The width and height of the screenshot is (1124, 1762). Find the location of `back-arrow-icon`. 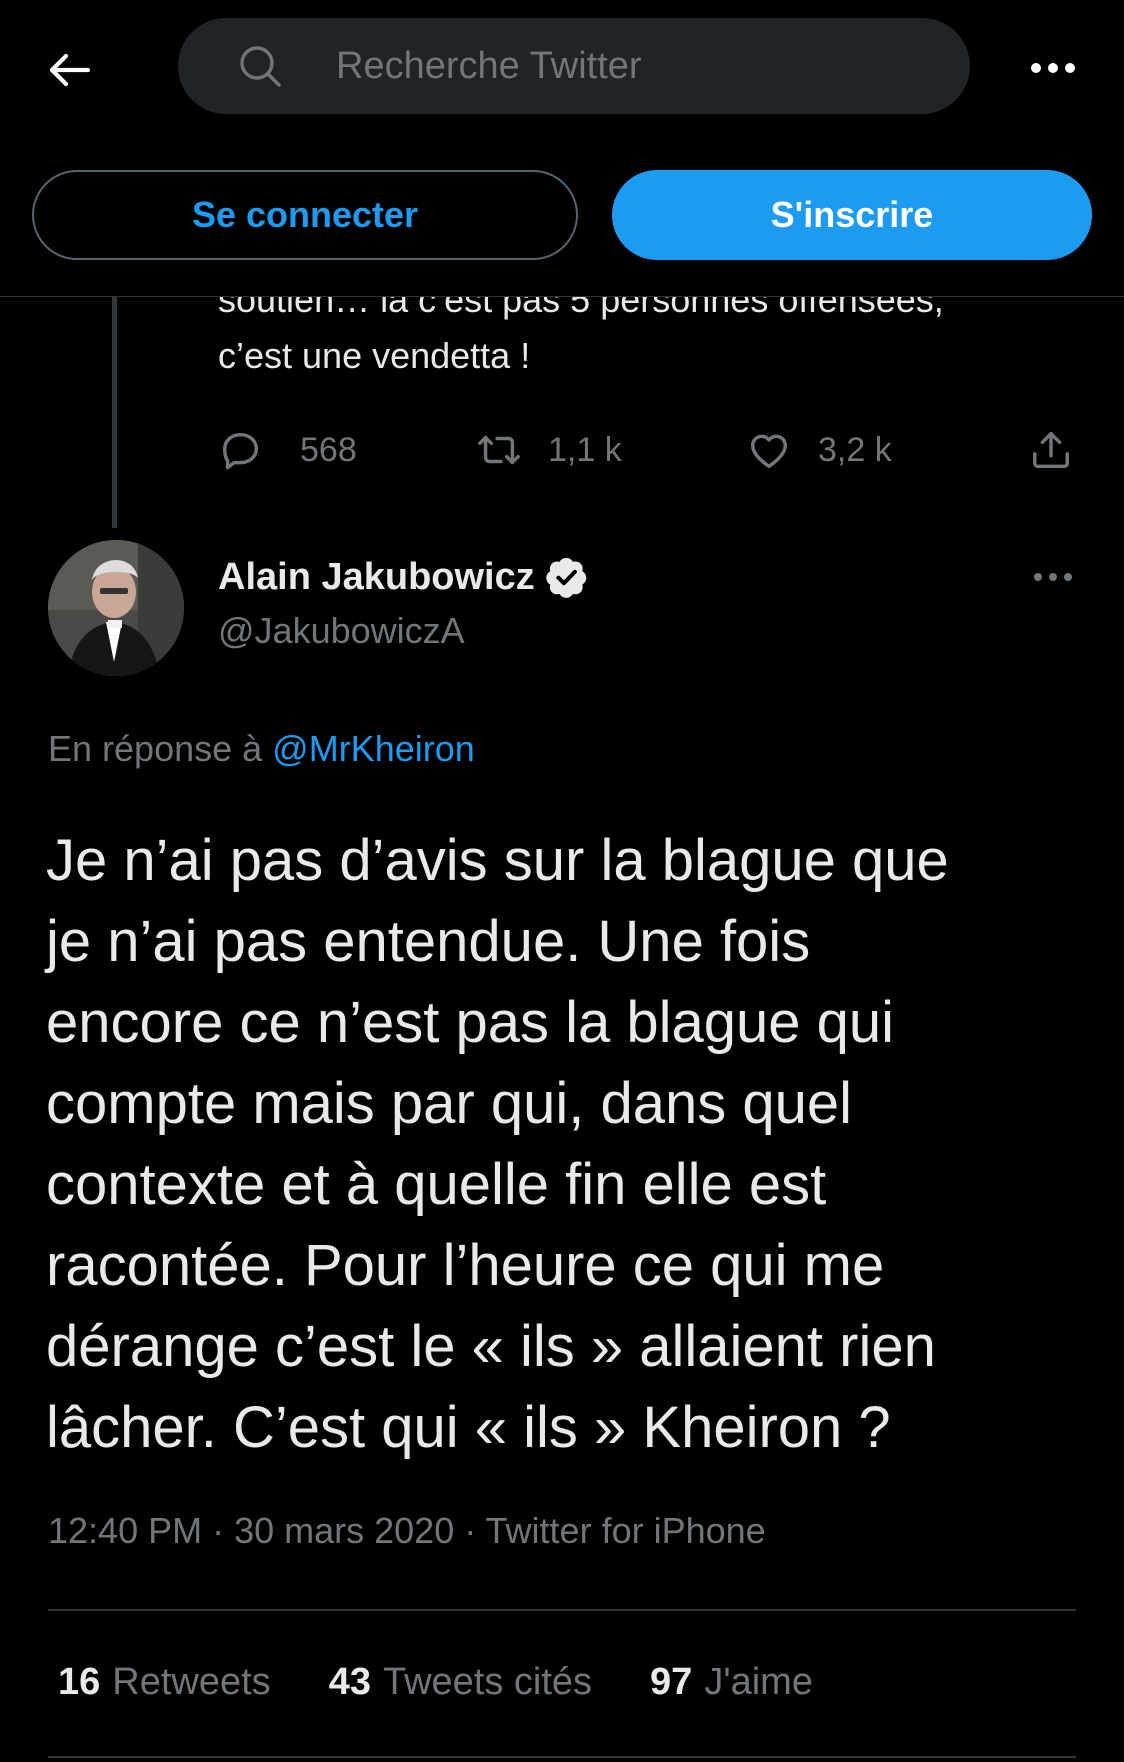

back-arrow-icon is located at coordinates (70, 70).